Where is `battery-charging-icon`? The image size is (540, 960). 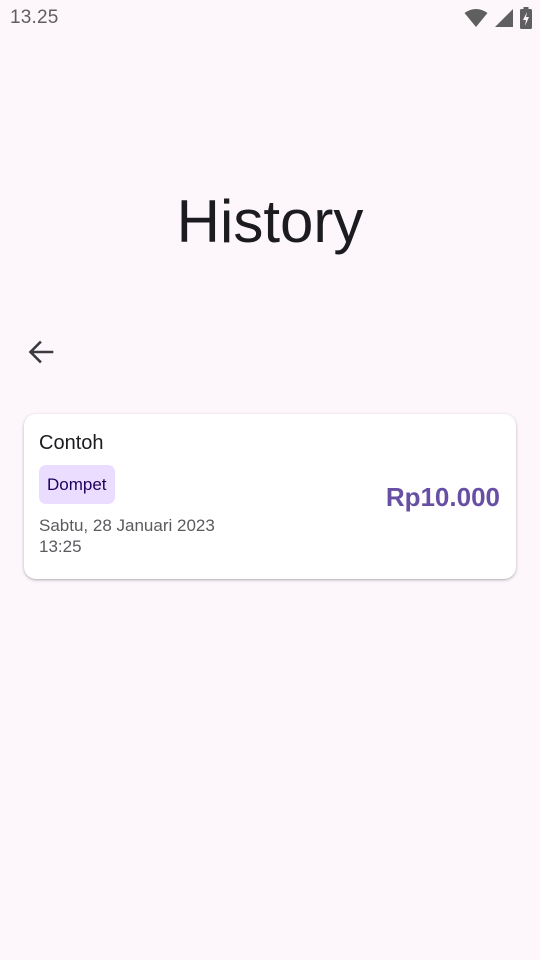
battery-charging-icon is located at coordinates (526, 18).